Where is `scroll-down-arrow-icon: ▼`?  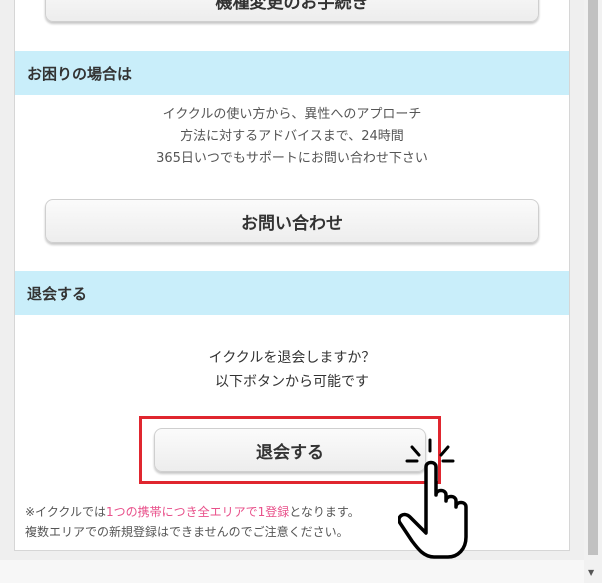
scroll-down-arrow-icon: ▼ is located at coordinates (591, 572).